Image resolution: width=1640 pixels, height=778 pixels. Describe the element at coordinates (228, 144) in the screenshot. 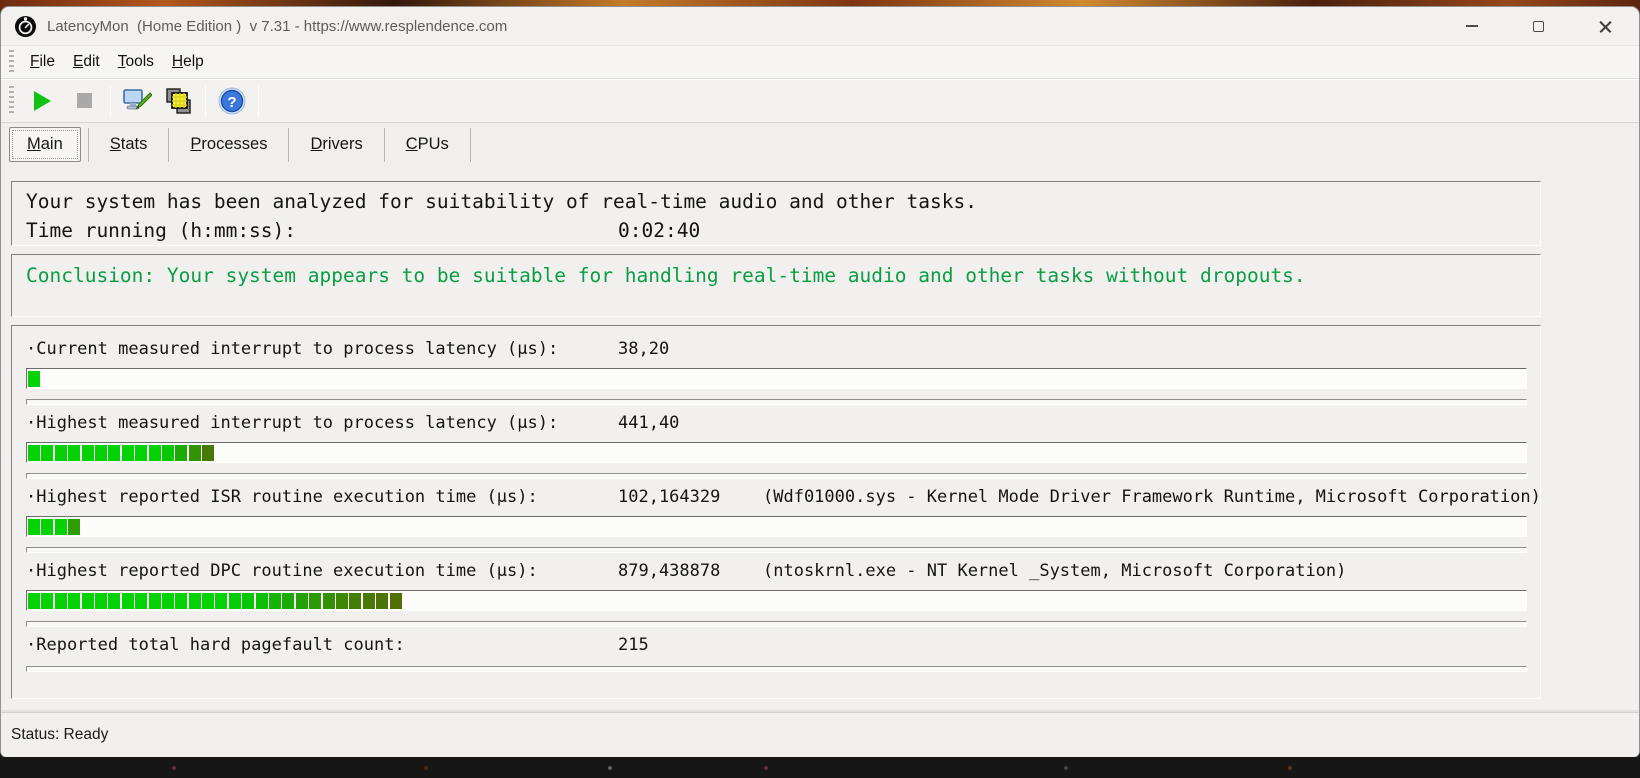

I see `tab-processes: Processes` at that location.